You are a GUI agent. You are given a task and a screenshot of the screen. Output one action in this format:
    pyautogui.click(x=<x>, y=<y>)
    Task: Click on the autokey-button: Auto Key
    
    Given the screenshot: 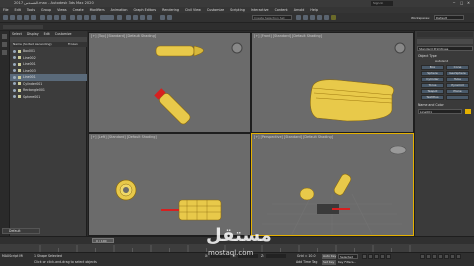 What is the action you would take?
    pyautogui.click(x=329, y=256)
    